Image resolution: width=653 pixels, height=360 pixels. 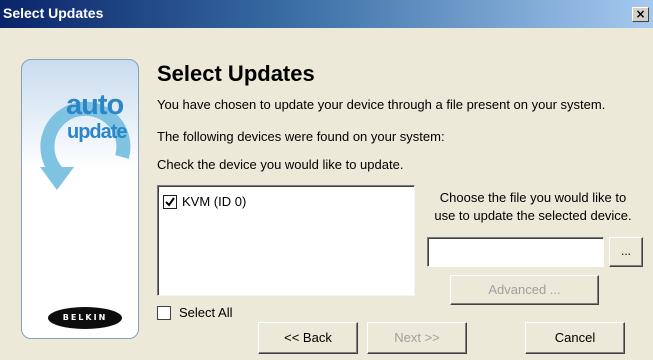 What do you see at coordinates (85, 318) in the screenshot?
I see `belkin-logo: BELKIN` at bounding box center [85, 318].